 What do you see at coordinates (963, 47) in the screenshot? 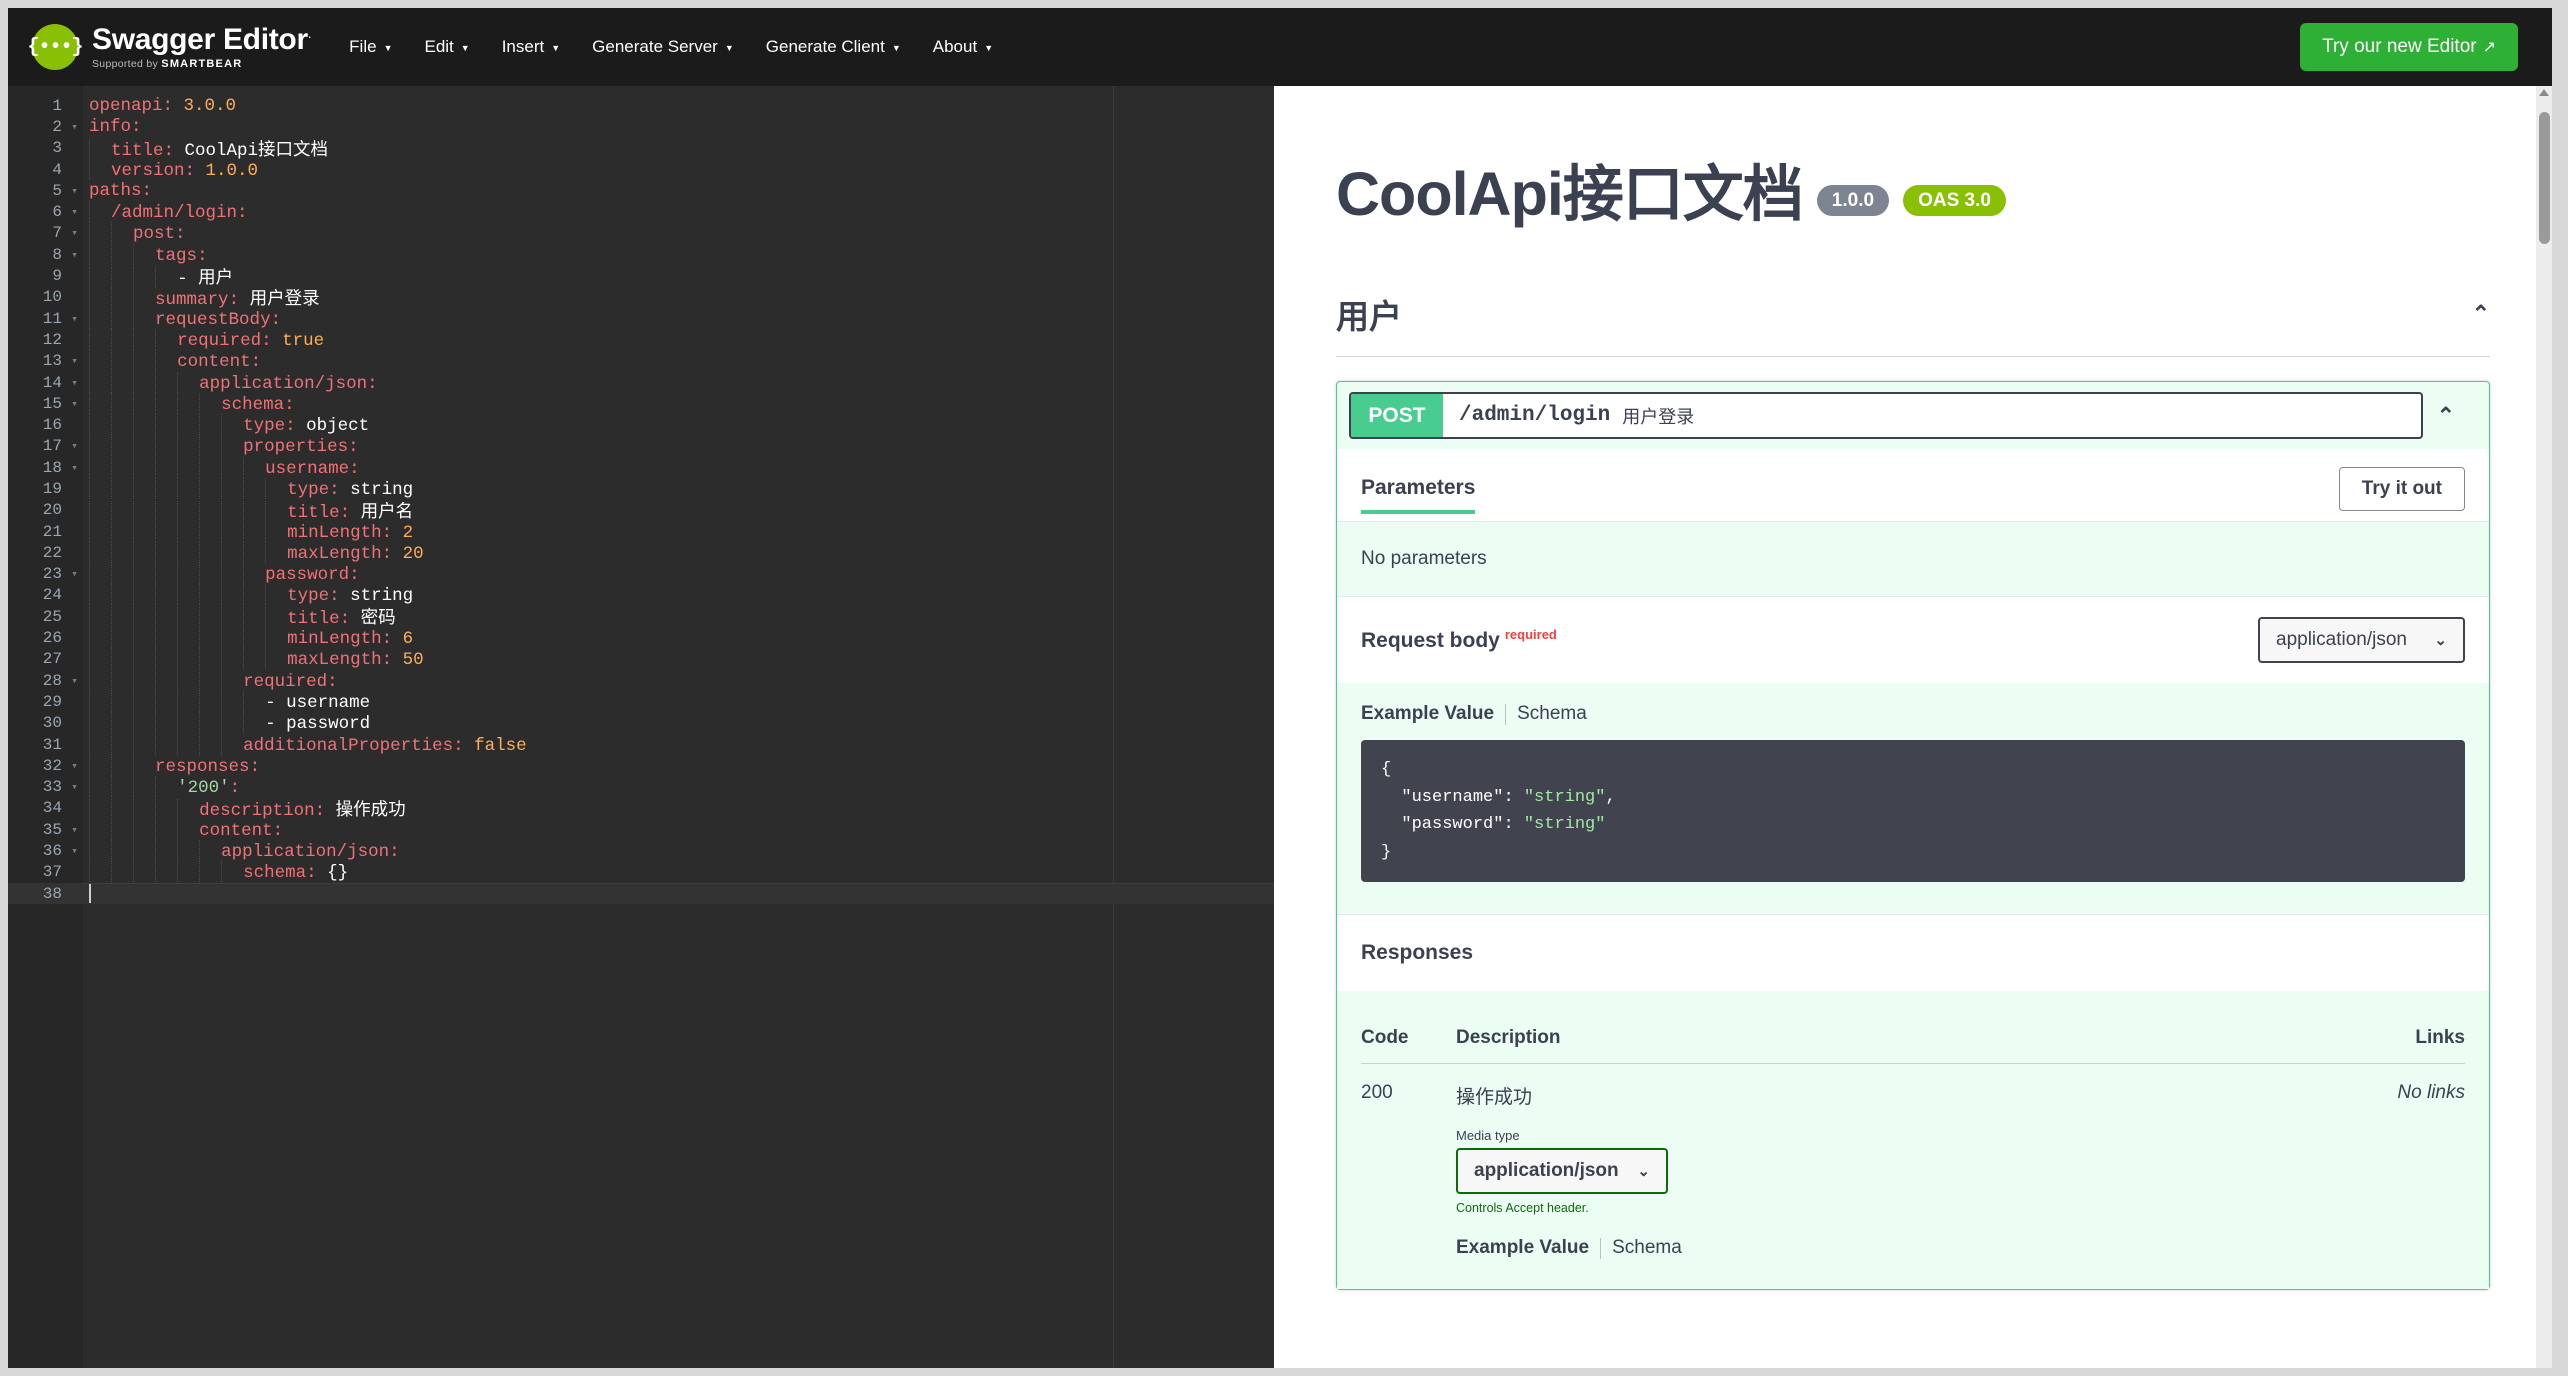
I see `menu-about: About ▼` at bounding box center [963, 47].